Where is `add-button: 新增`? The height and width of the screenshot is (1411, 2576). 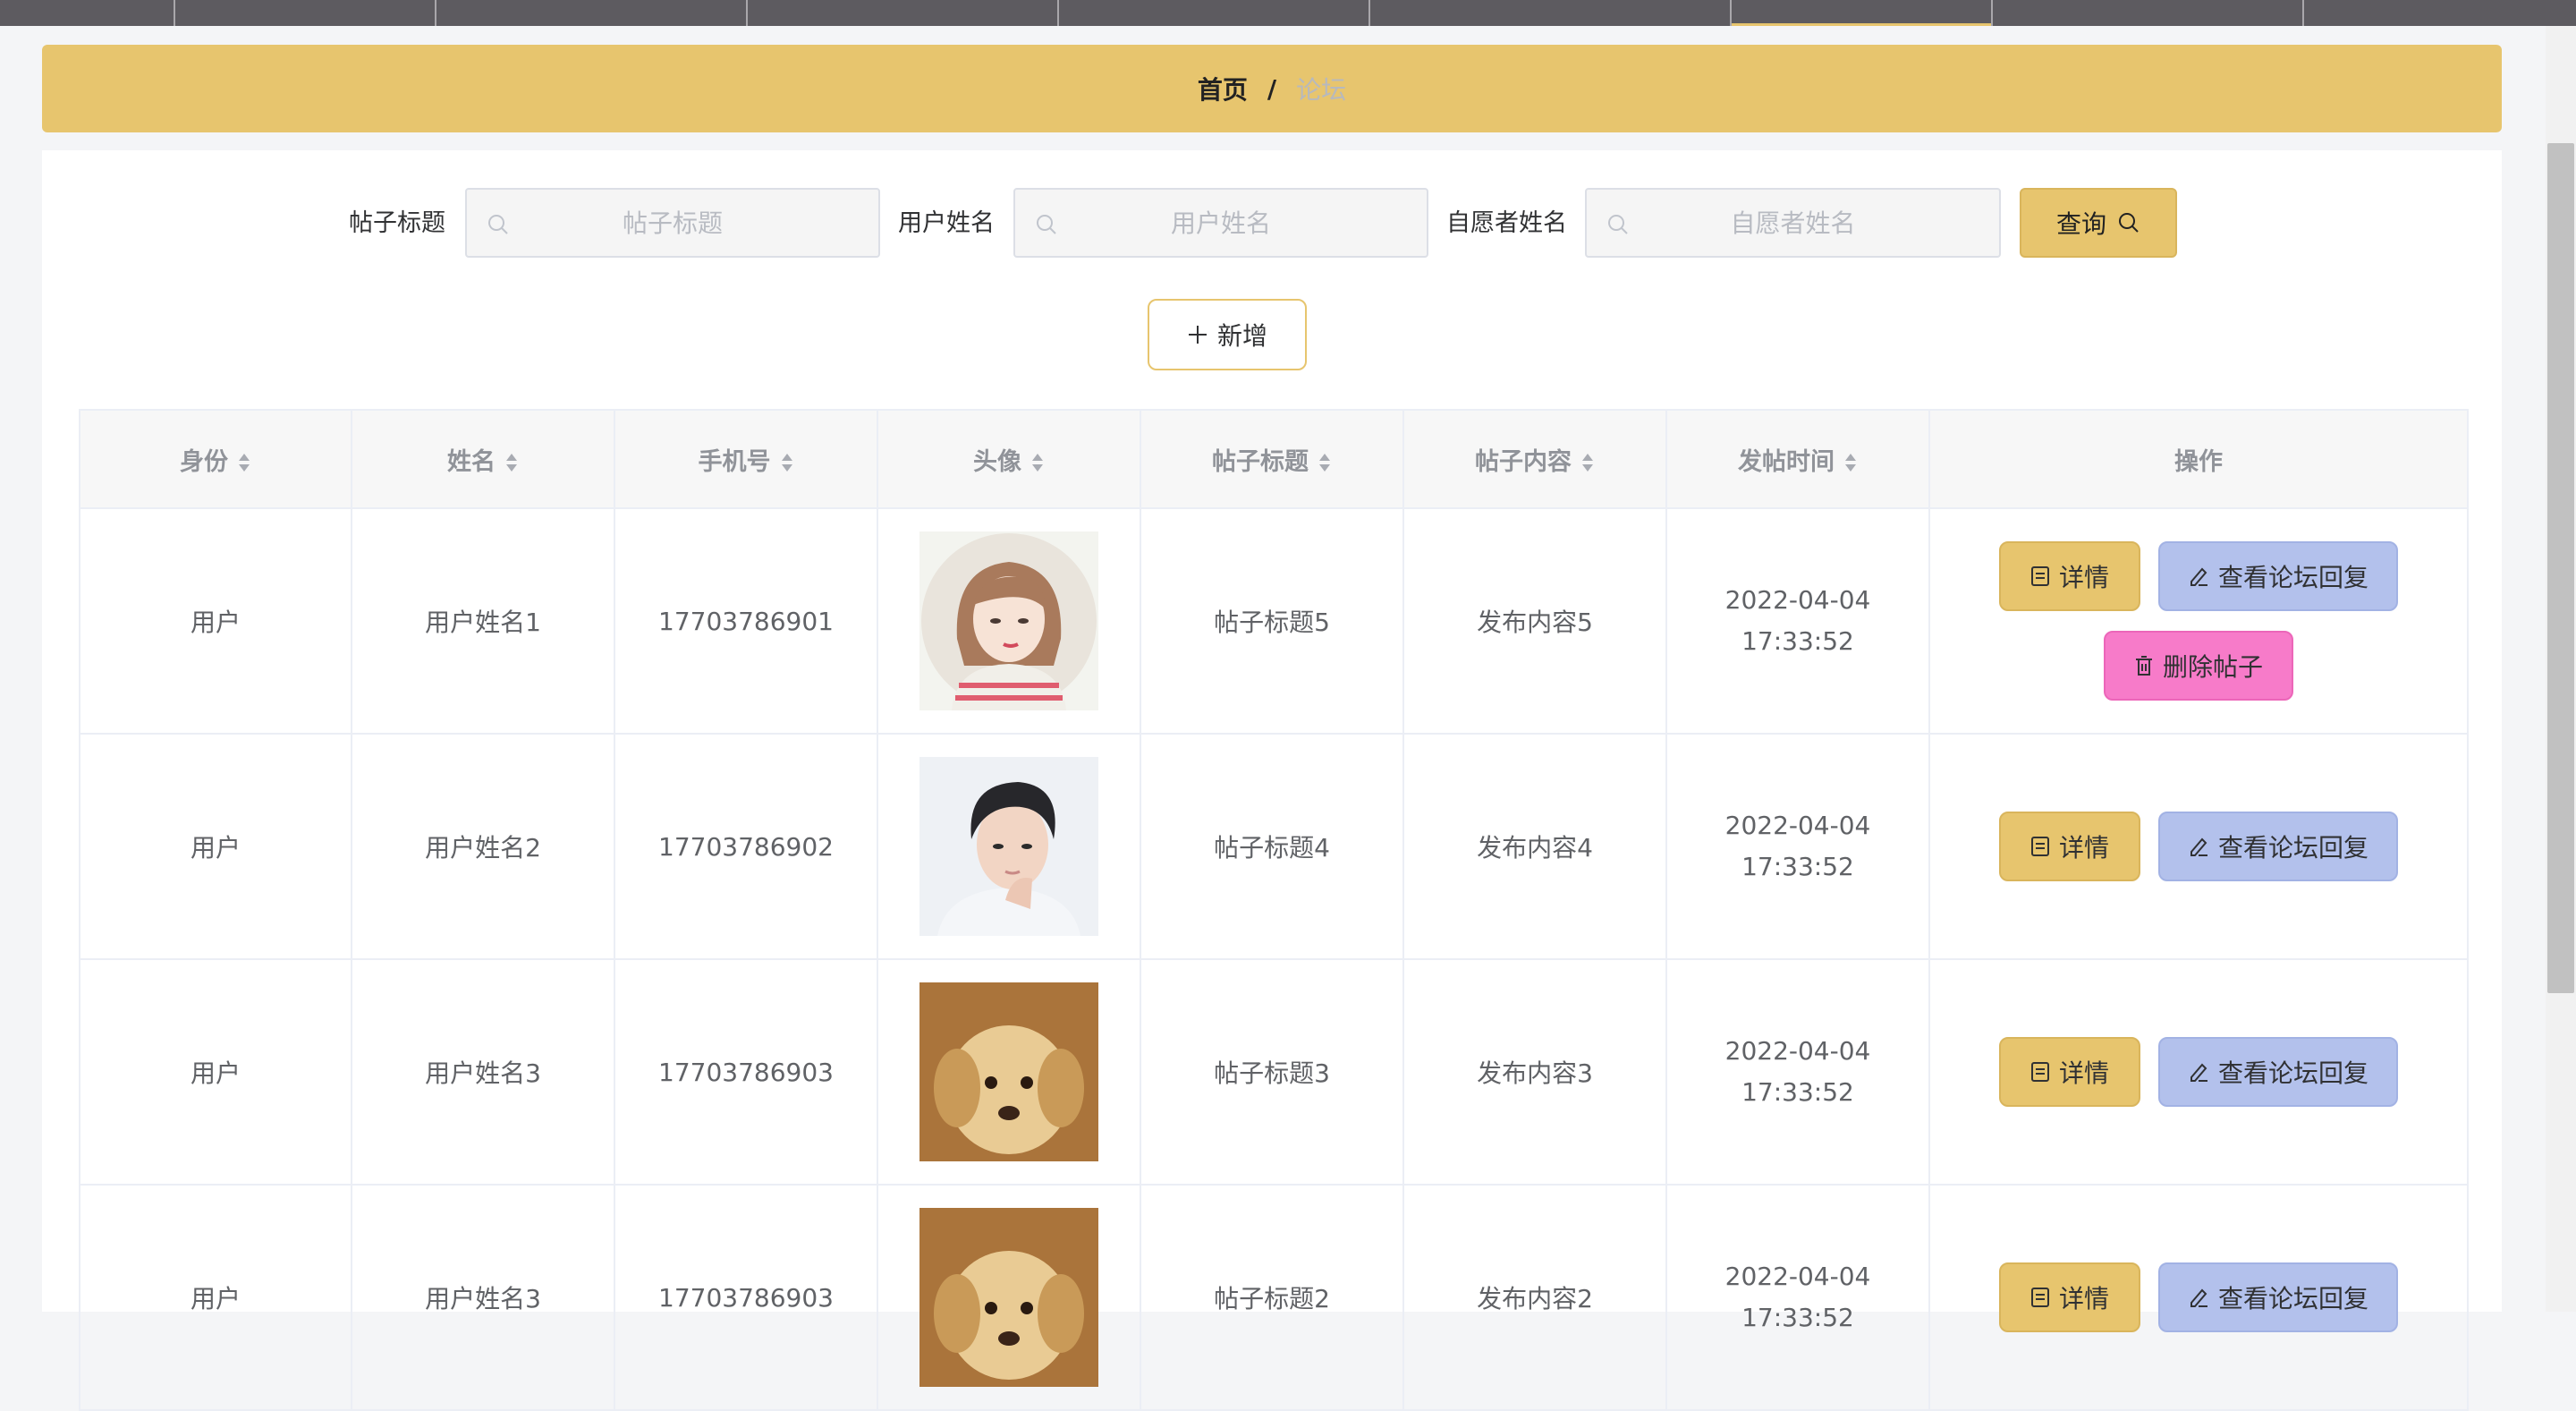
add-button: 新增 is located at coordinates (1227, 334).